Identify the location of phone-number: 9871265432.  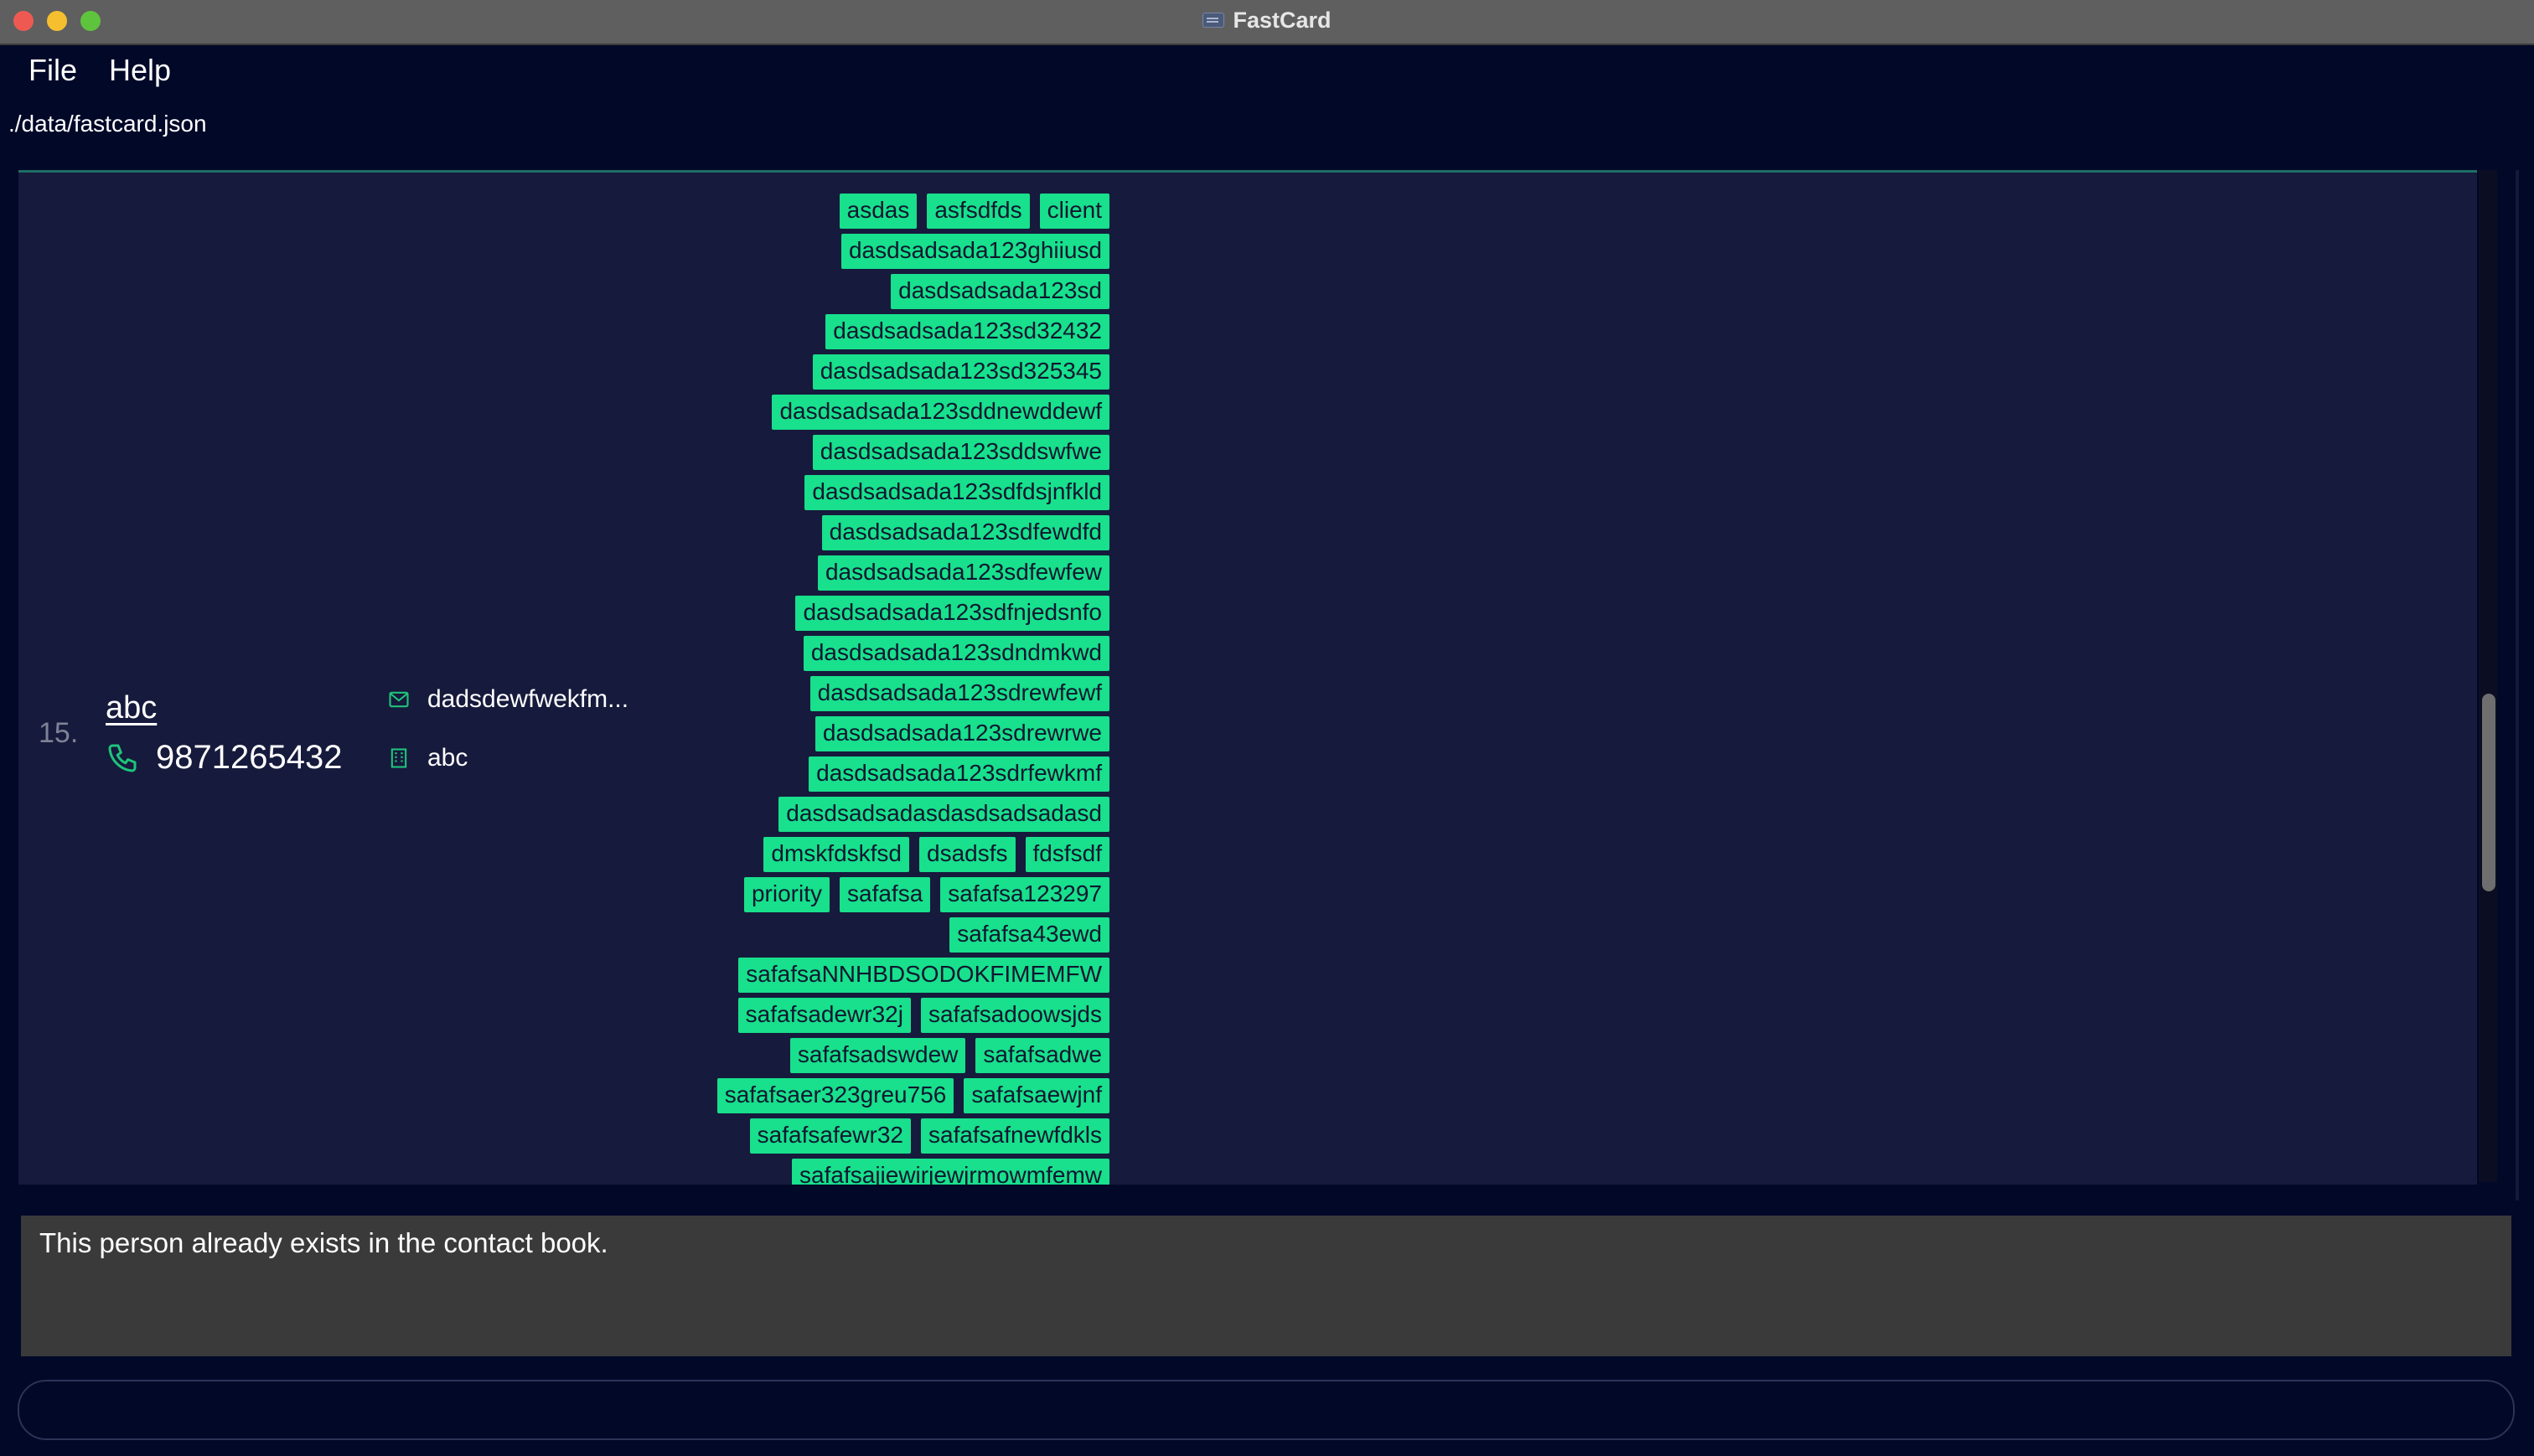
(249, 757).